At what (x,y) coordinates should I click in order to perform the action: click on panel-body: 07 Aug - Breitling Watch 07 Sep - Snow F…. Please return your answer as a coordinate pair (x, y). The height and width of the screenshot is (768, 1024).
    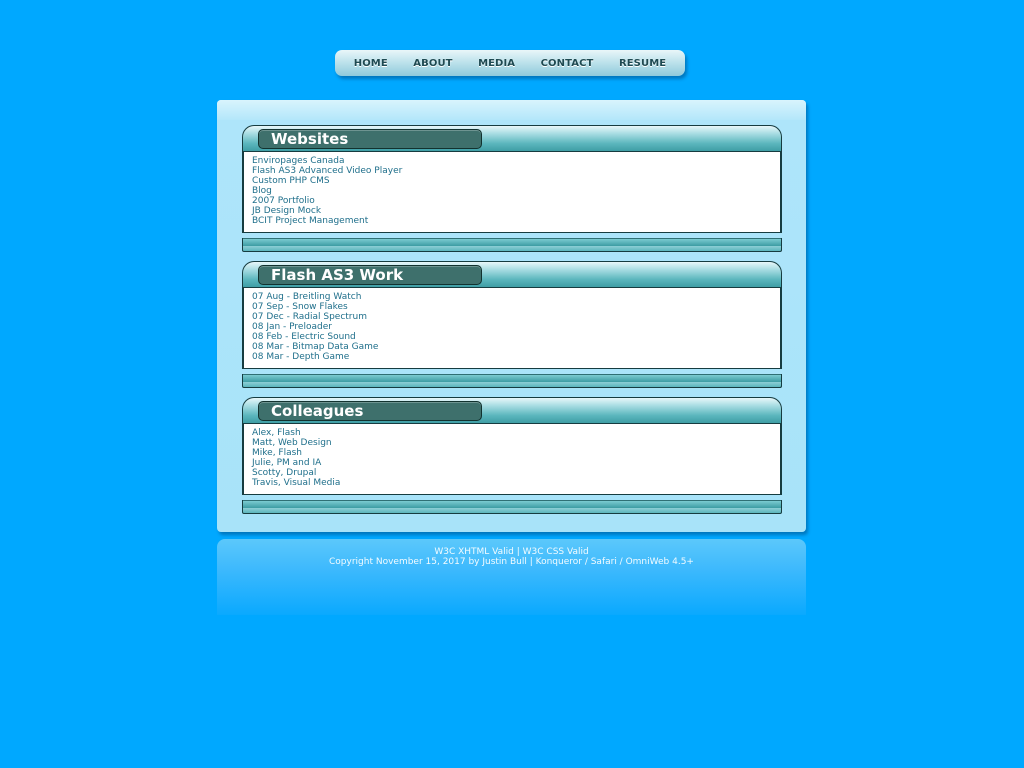
    Looking at the image, I should click on (512, 328).